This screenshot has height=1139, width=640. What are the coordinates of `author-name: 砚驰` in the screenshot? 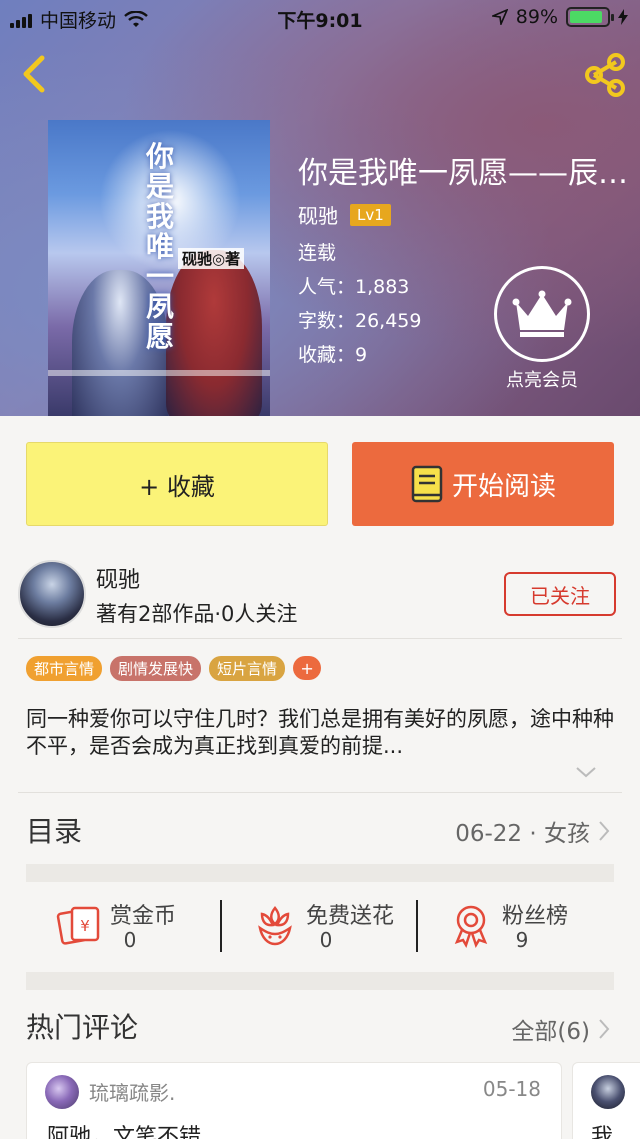 It's located at (118, 578).